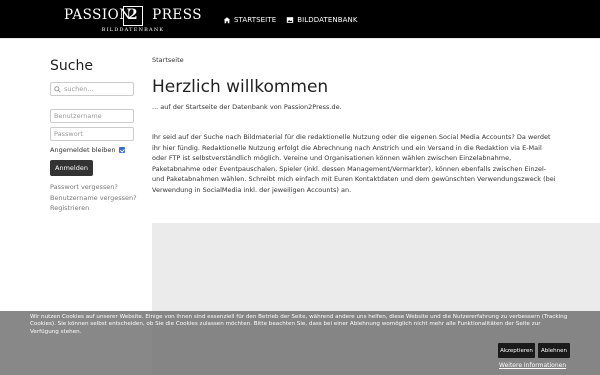  I want to click on nav-label-bilddatenbank: Bilddatenbank, so click(327, 20).